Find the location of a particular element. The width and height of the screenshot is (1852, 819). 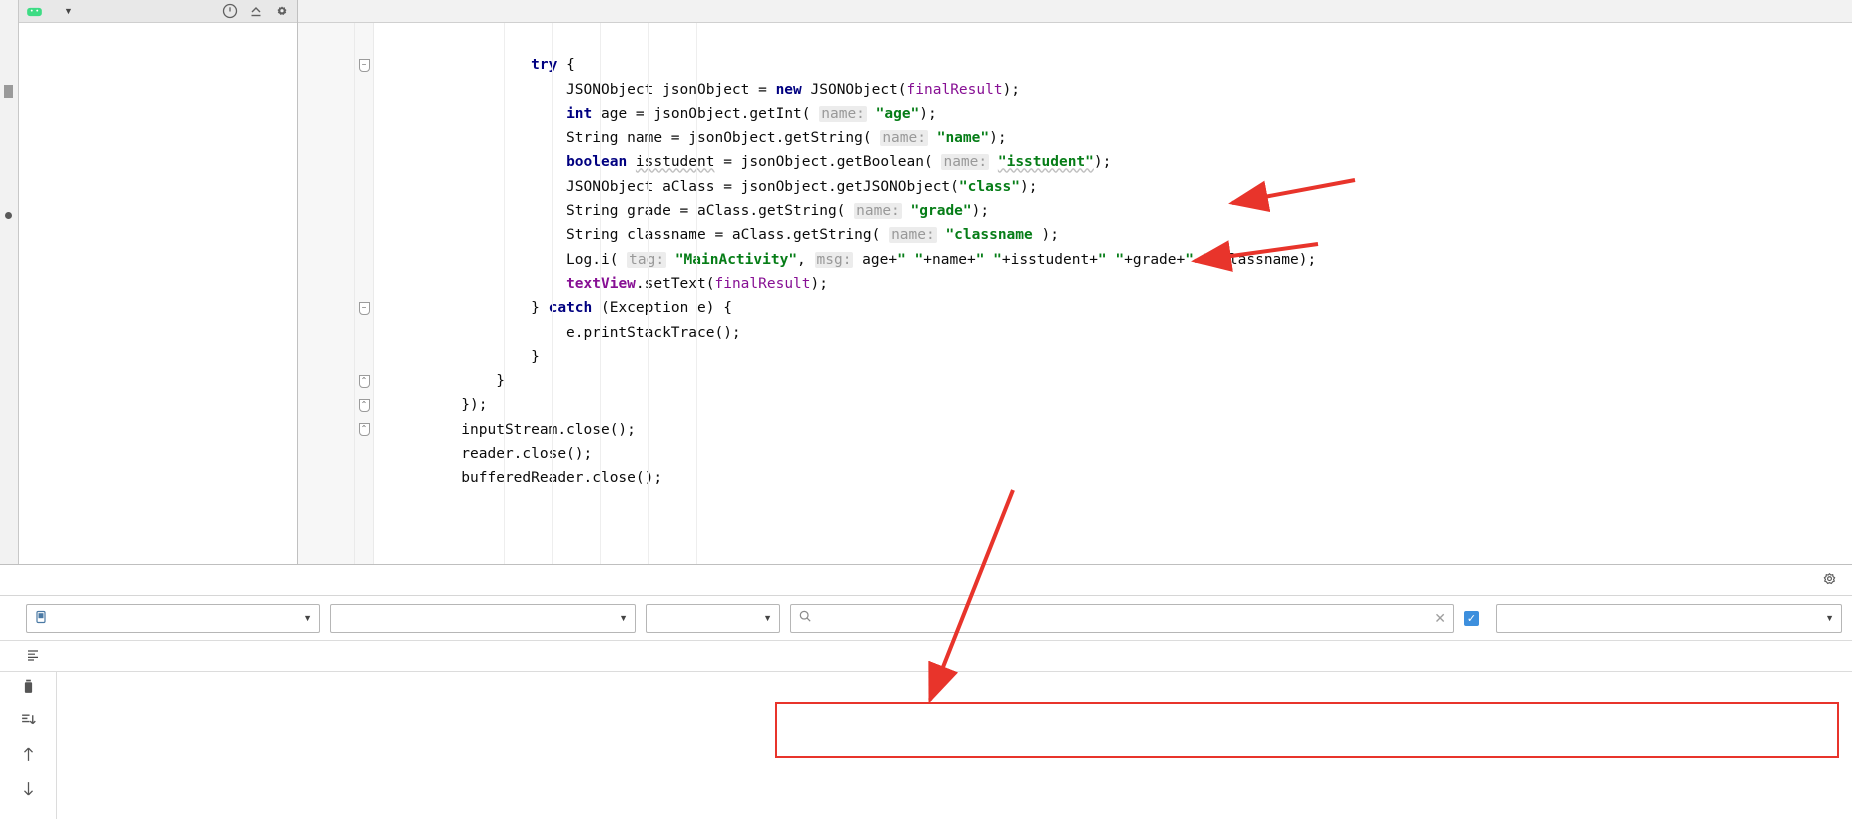

logcat-search-field: ✕ is located at coordinates (1122, 618).